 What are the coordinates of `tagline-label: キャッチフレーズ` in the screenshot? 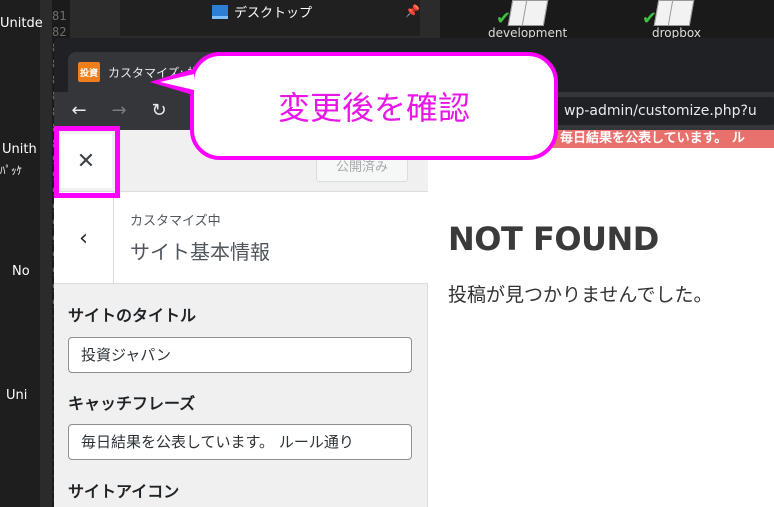 It's located at (132, 403).